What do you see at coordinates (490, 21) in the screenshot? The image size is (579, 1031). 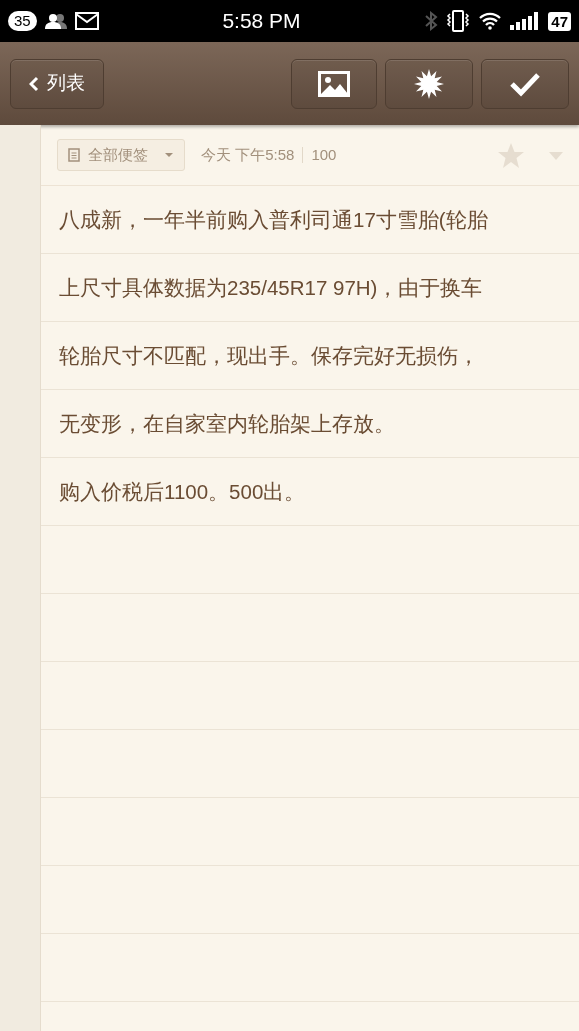 I see `wifi-icon` at bounding box center [490, 21].